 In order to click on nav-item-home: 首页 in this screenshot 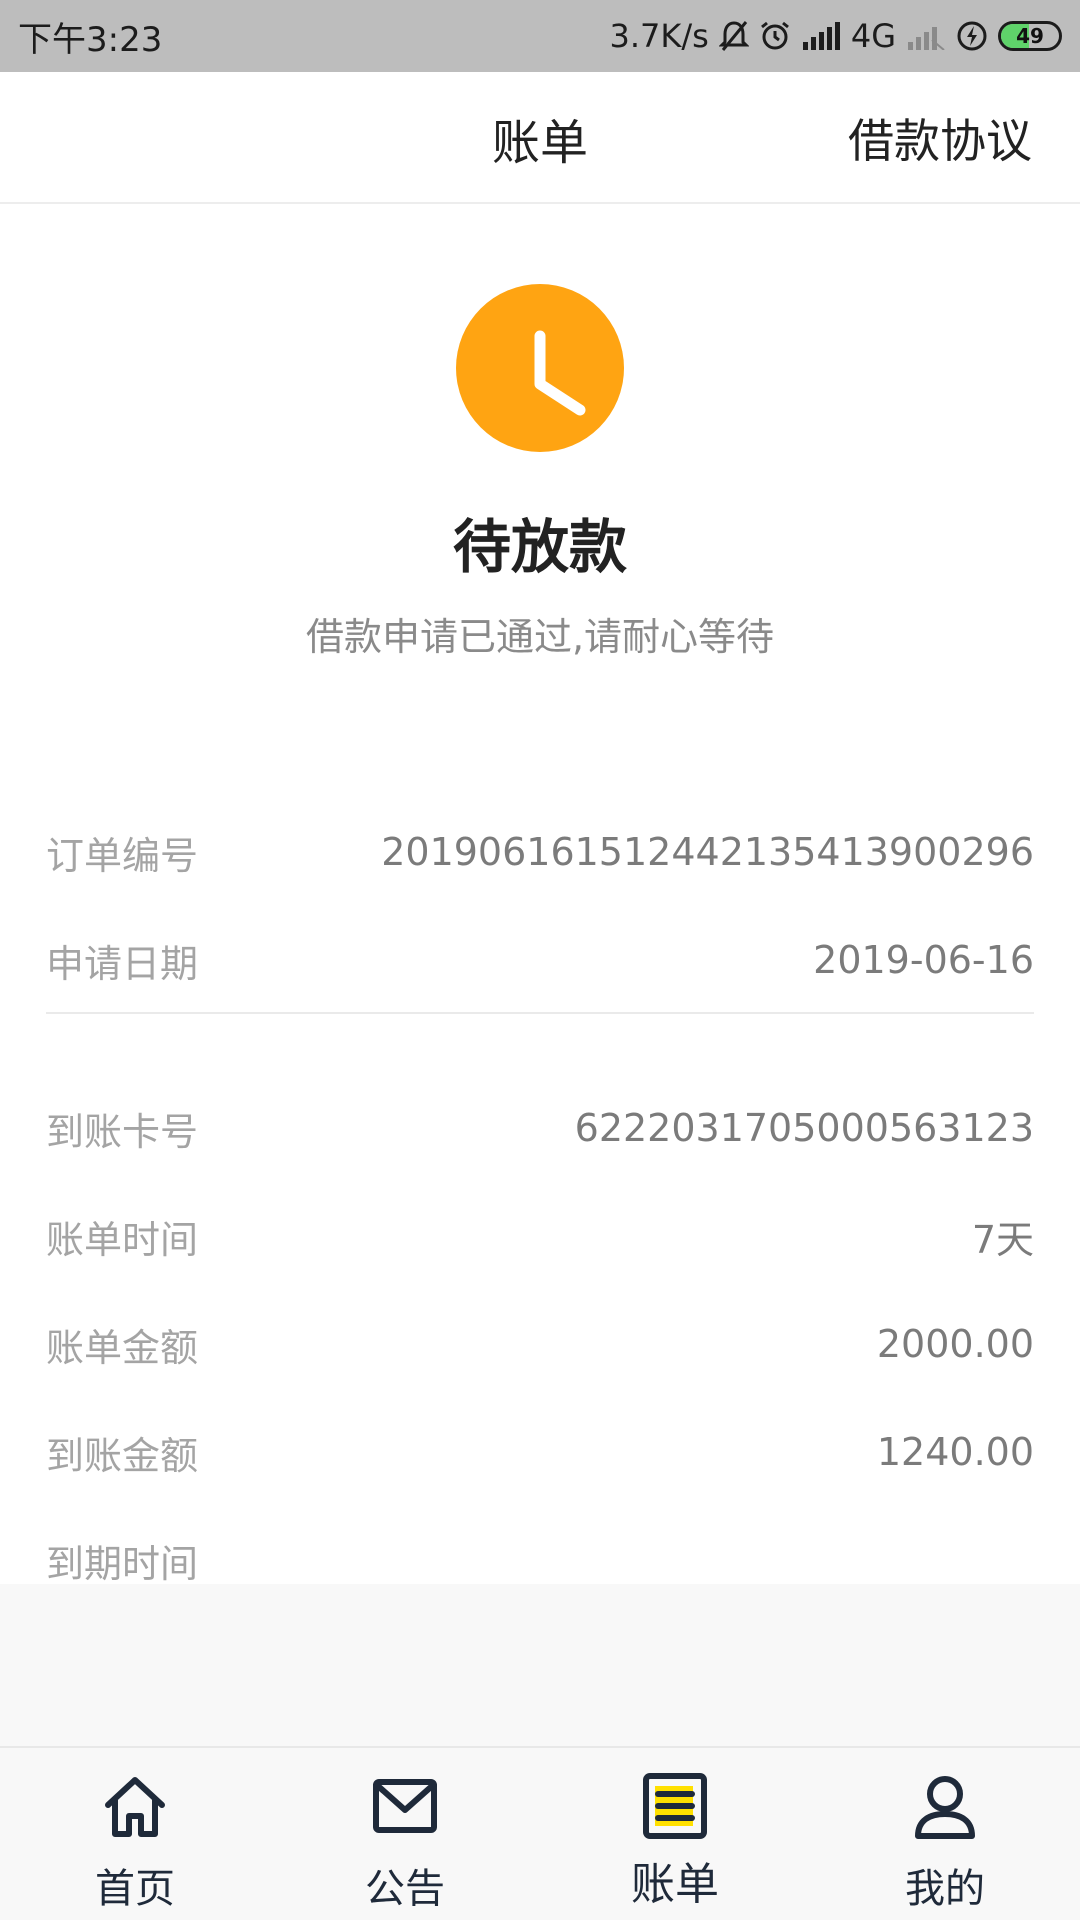, I will do `click(135, 1834)`.